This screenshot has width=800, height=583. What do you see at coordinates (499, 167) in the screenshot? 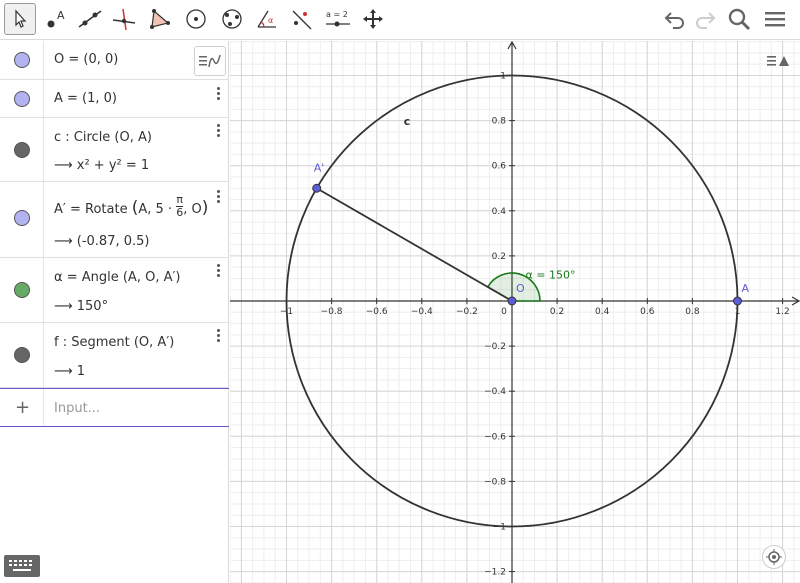
I see `y-tick-label: 0.6` at bounding box center [499, 167].